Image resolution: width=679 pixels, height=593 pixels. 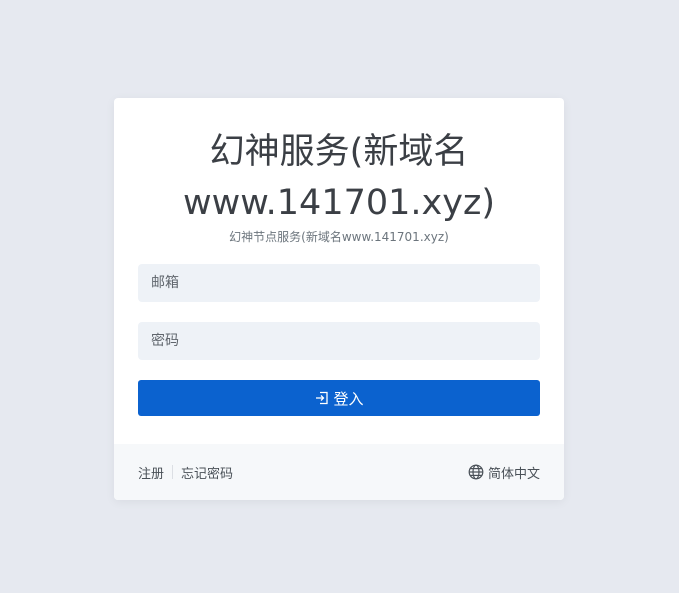 I want to click on register-link: 注册, so click(x=151, y=472).